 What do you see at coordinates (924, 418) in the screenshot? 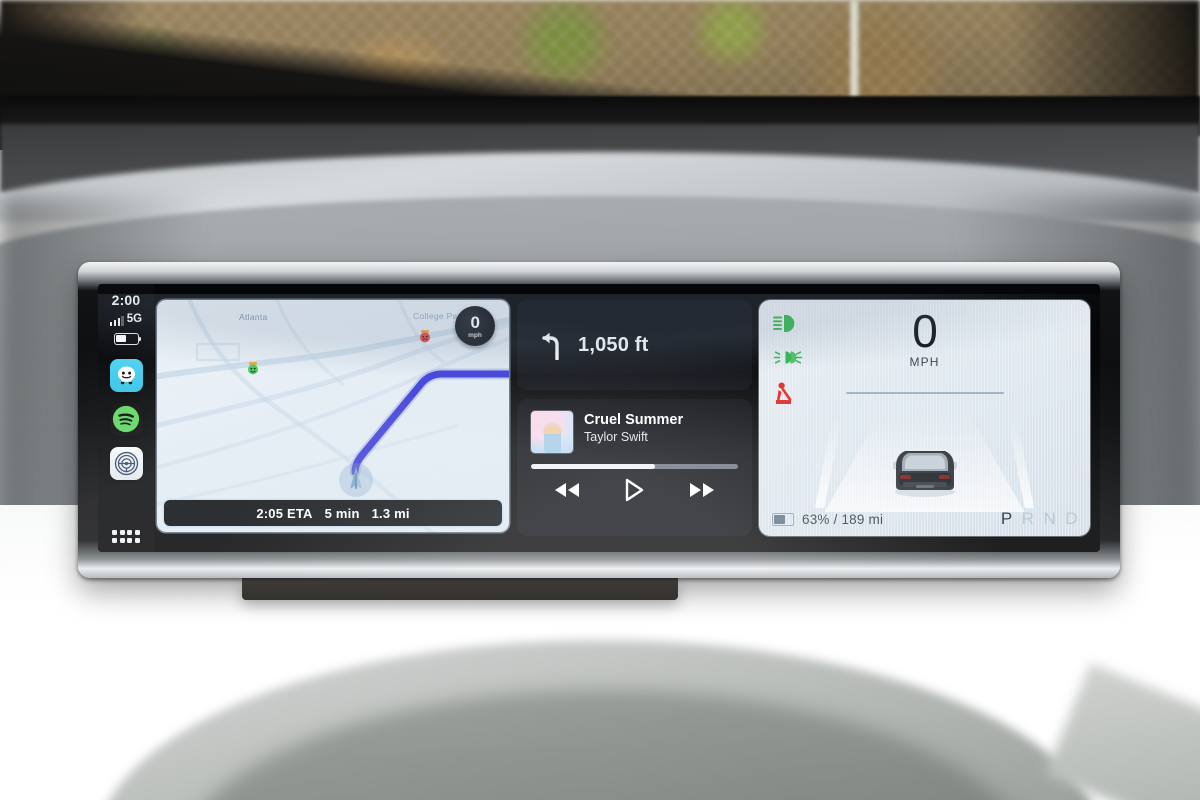
I see `instrument-cluster: 0 MPH 63% / 189 mi P R N D` at bounding box center [924, 418].